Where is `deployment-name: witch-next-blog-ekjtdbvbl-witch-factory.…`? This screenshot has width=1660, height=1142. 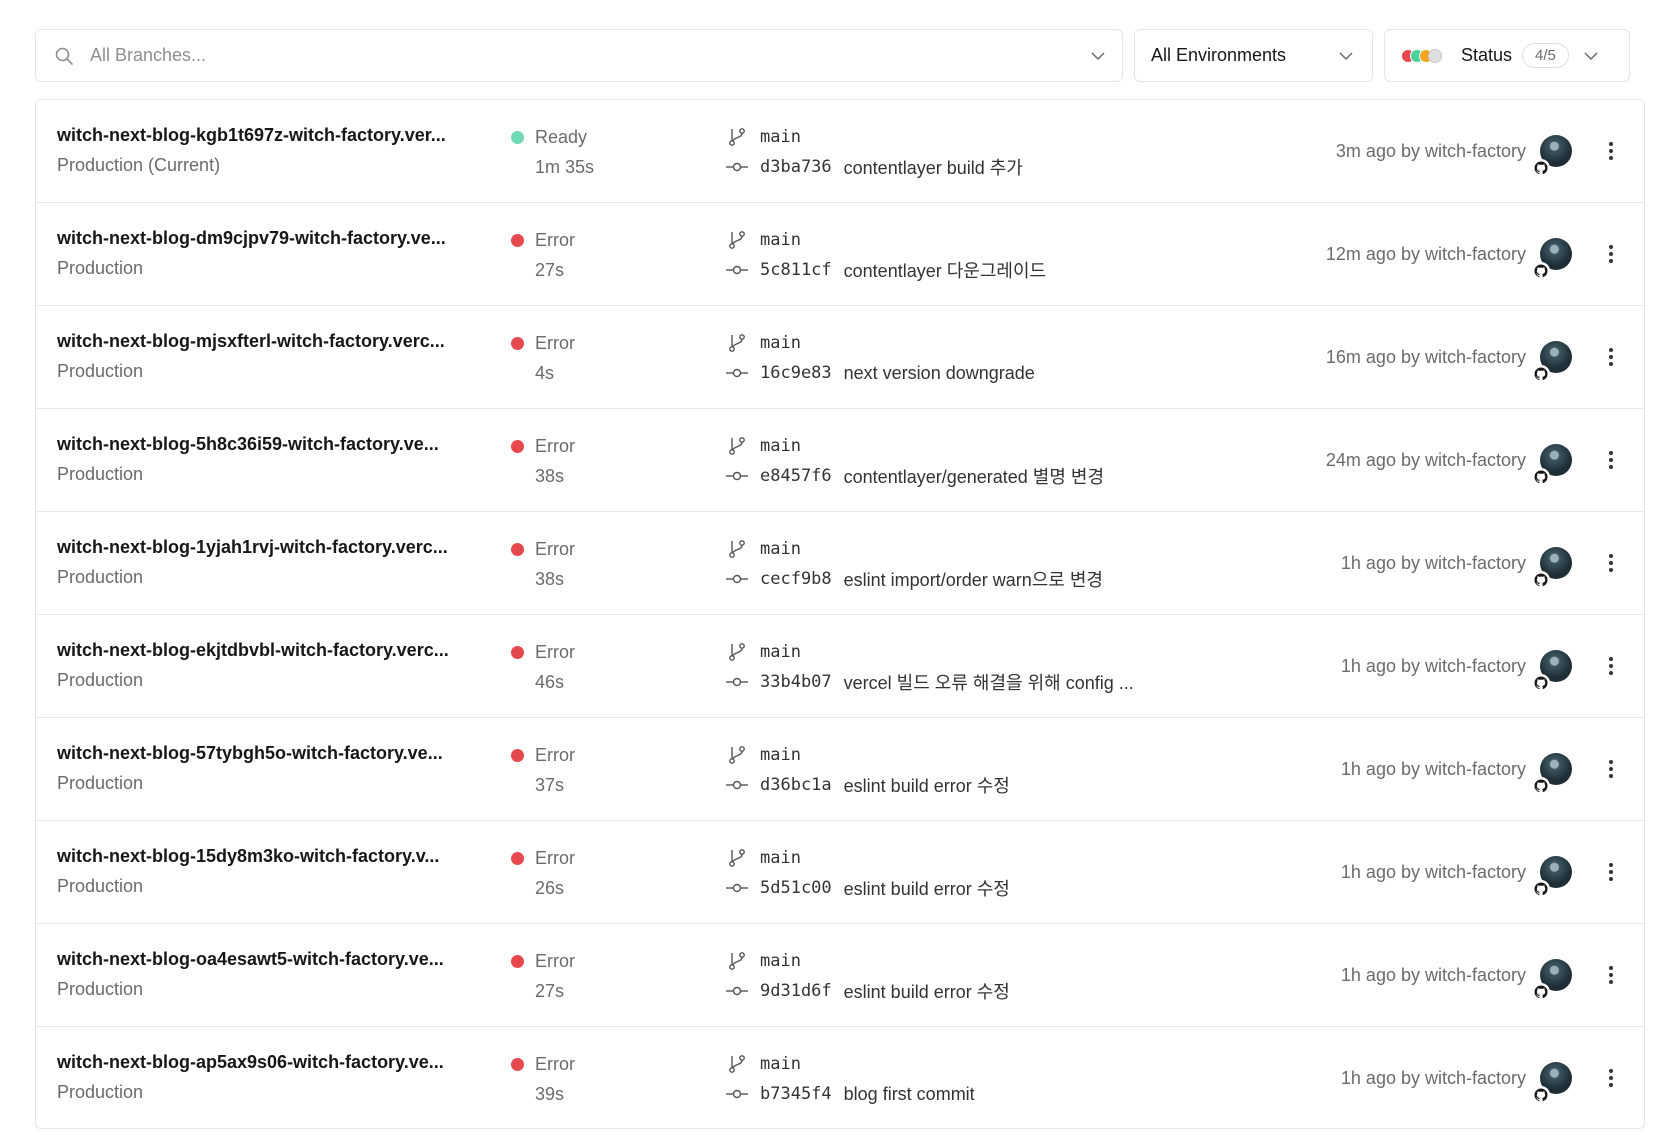
deployment-name: witch-next-blog-ekjtdbvbl-witch-factory.… is located at coordinates (272, 650).